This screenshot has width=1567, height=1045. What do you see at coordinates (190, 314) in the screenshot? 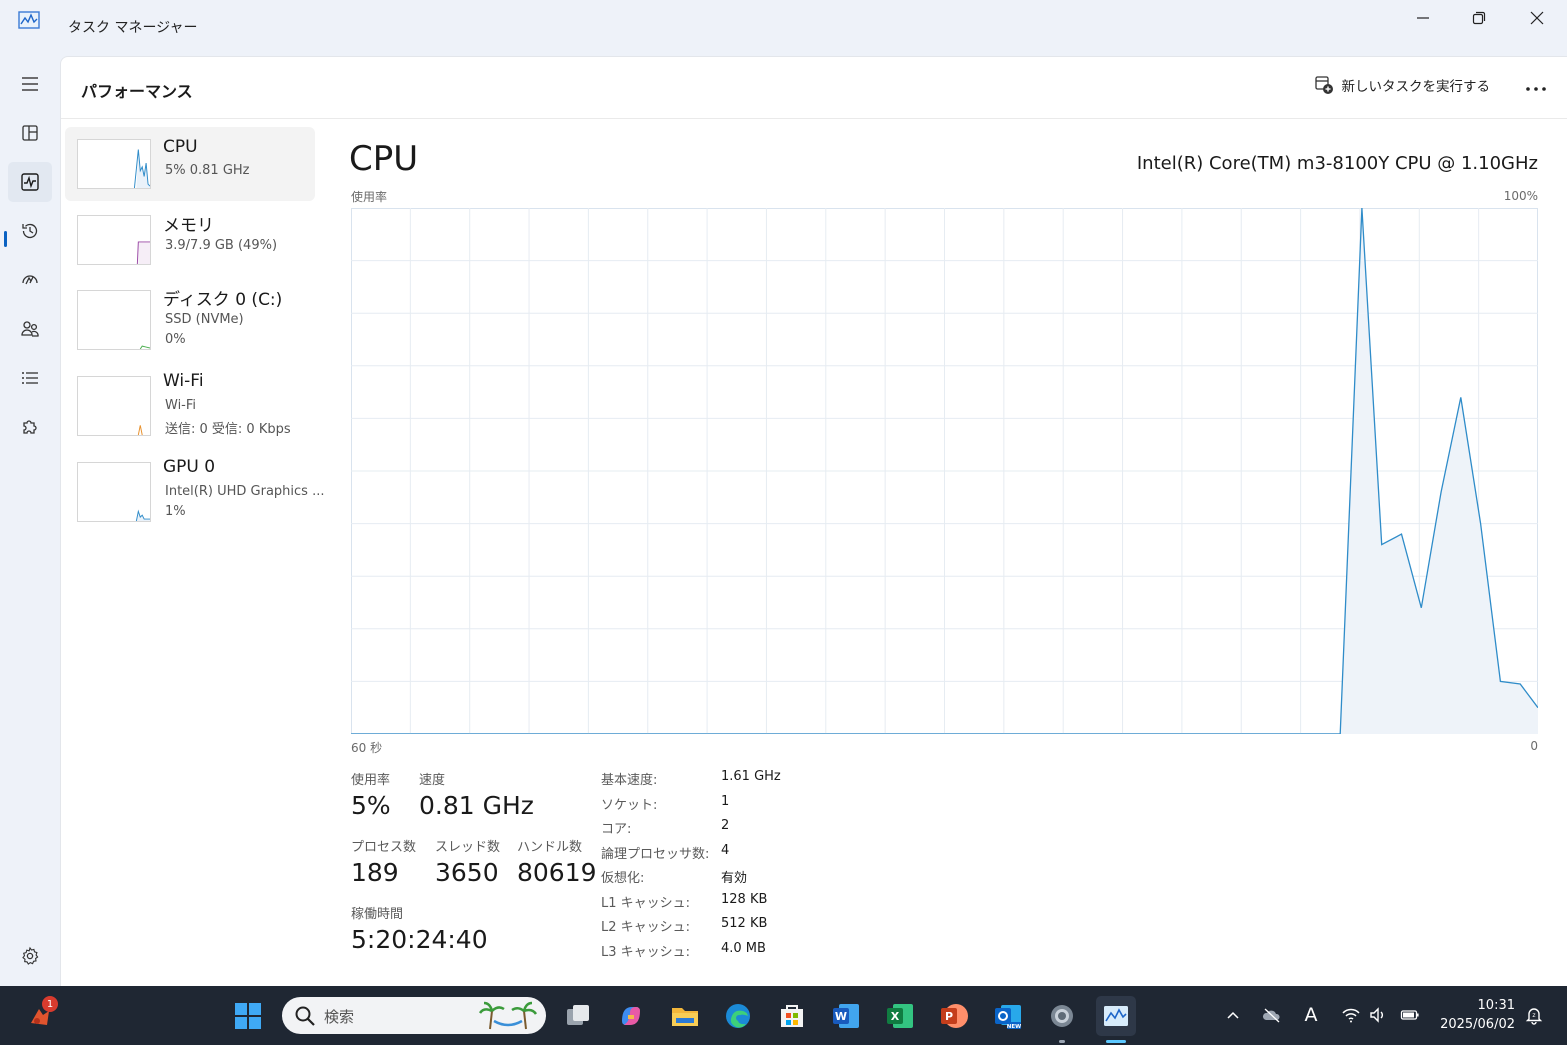
I see `resource-item-disk: ディスク 0 (C:) SSD (NVMe) 0%` at bounding box center [190, 314].